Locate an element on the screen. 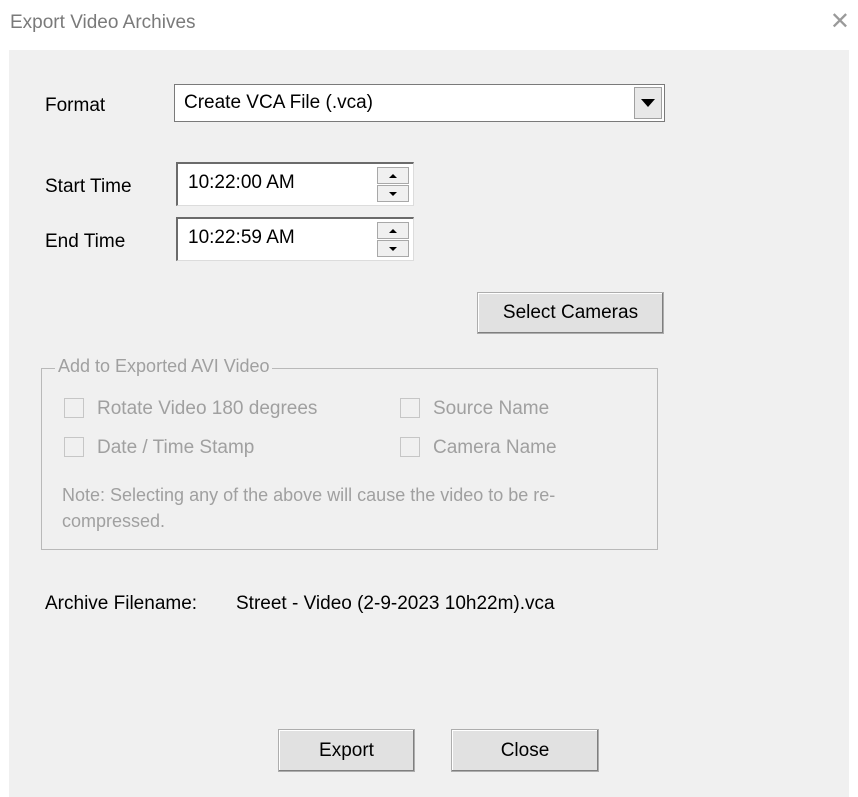 The width and height of the screenshot is (858, 797). rotate-video-checkbox is located at coordinates (74, 408).